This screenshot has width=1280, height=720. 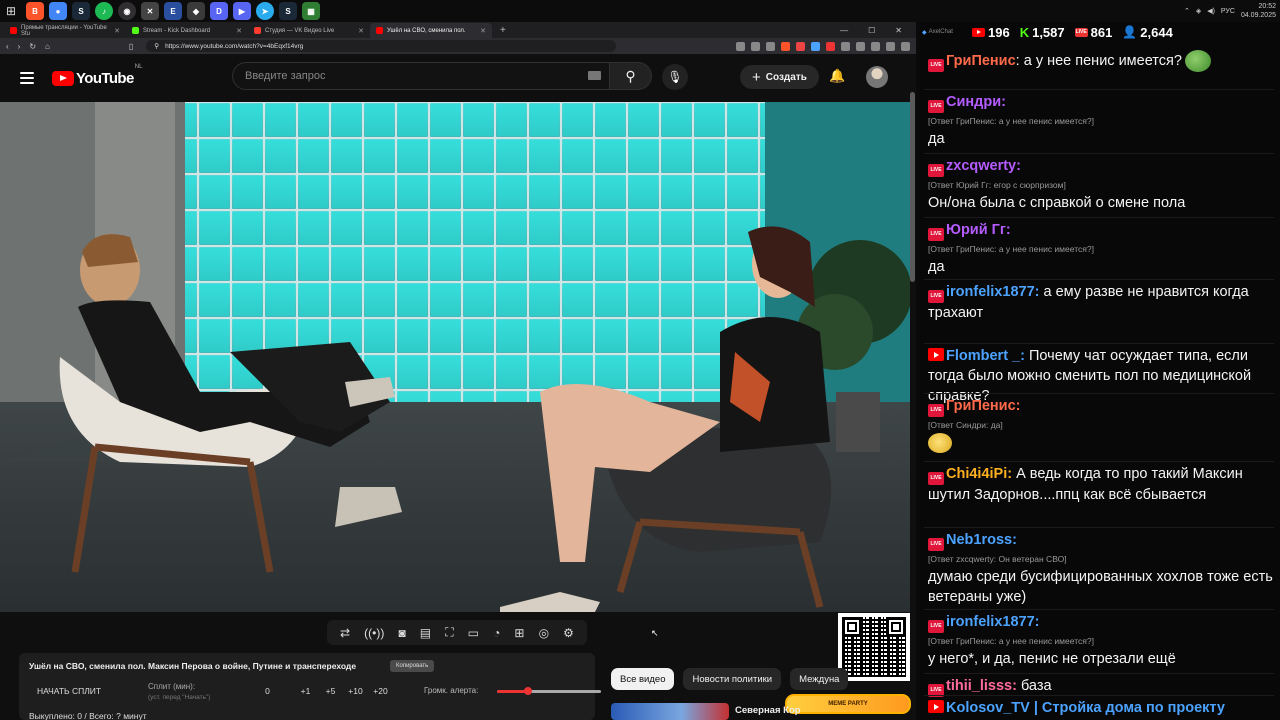 I want to click on split-plus-10-button: +10, so click(x=355, y=691).